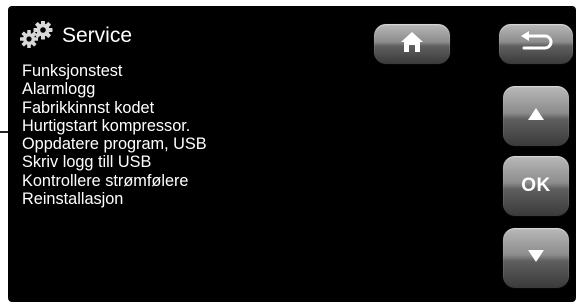 This screenshot has width=576, height=305. I want to click on menu-item-fabrikkinnst-kodet: Fabrikkinnst kodet, so click(114, 108).